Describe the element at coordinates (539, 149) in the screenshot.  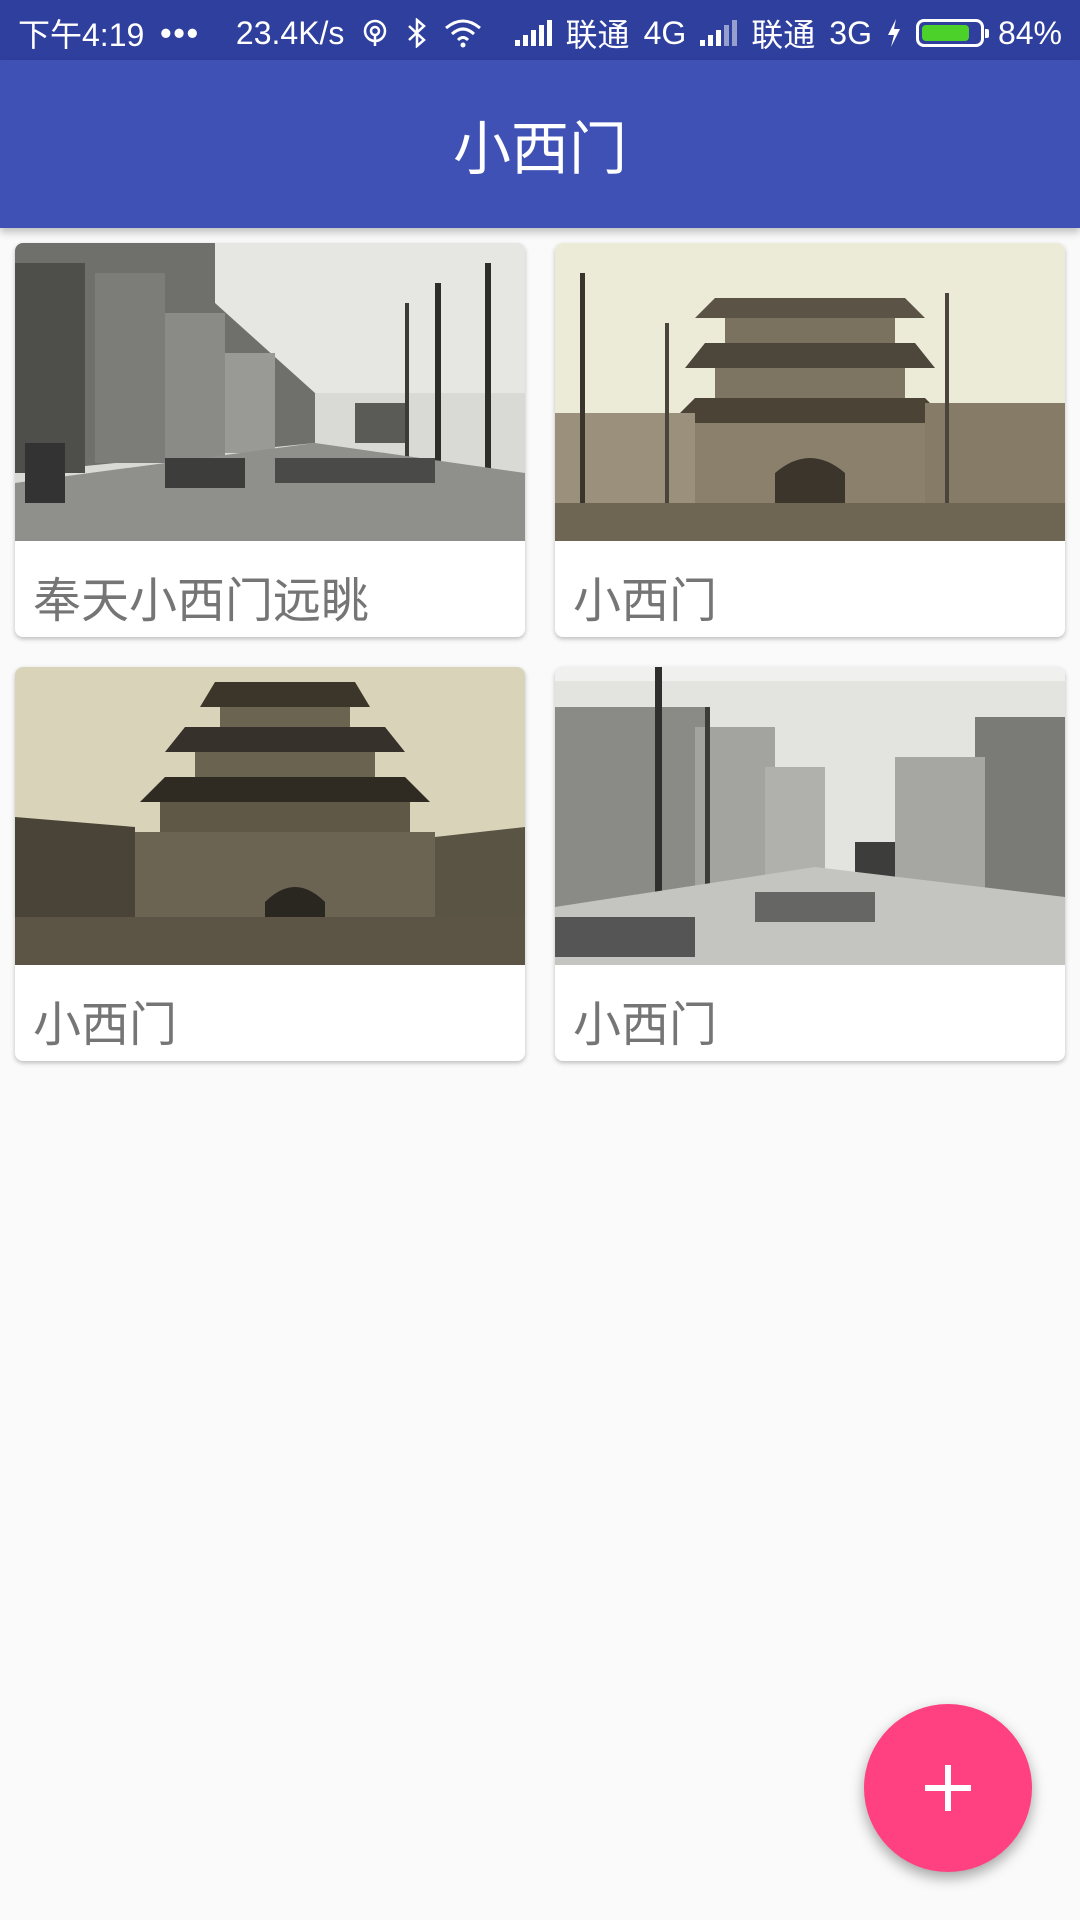
I see `page-title: 小西门` at that location.